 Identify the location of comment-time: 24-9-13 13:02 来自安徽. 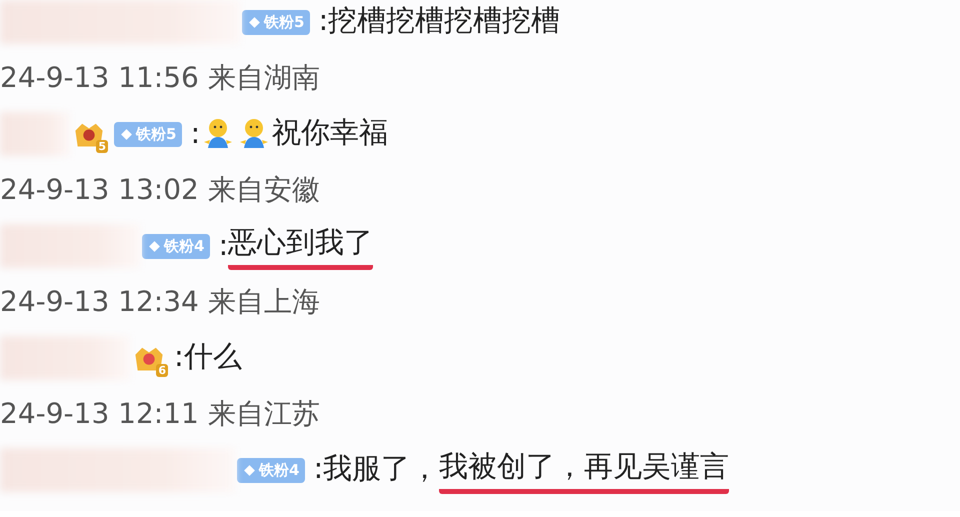
(160, 190).